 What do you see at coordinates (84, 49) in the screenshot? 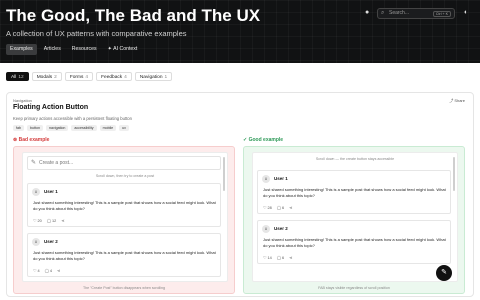
I see `nav-resources: Resources` at bounding box center [84, 49].